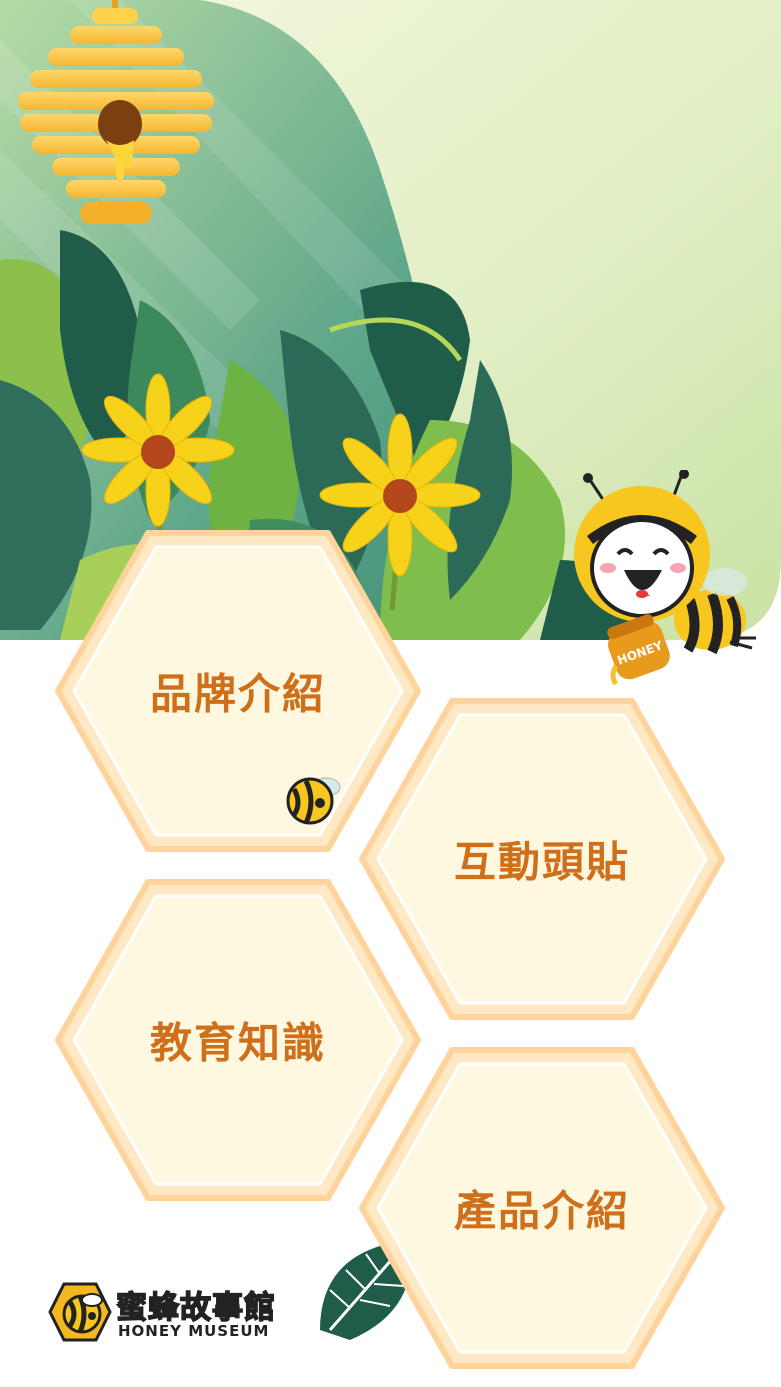  Describe the element at coordinates (194, 1331) in the screenshot. I see `logo-subtitle: HONEY MUSEUM` at that location.